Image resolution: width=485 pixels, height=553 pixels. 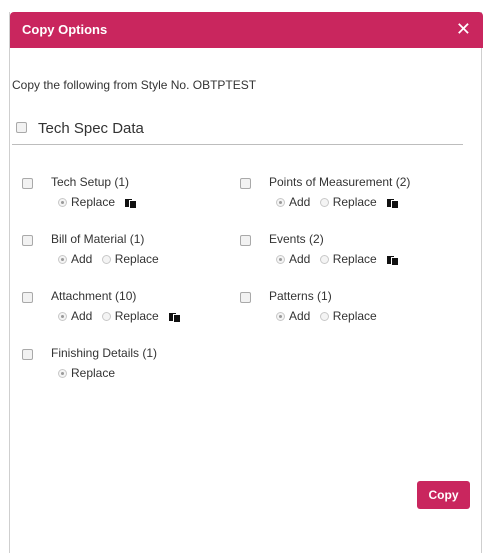 What do you see at coordinates (300, 316) in the screenshot?
I see `patterns-add-label: Add` at bounding box center [300, 316].